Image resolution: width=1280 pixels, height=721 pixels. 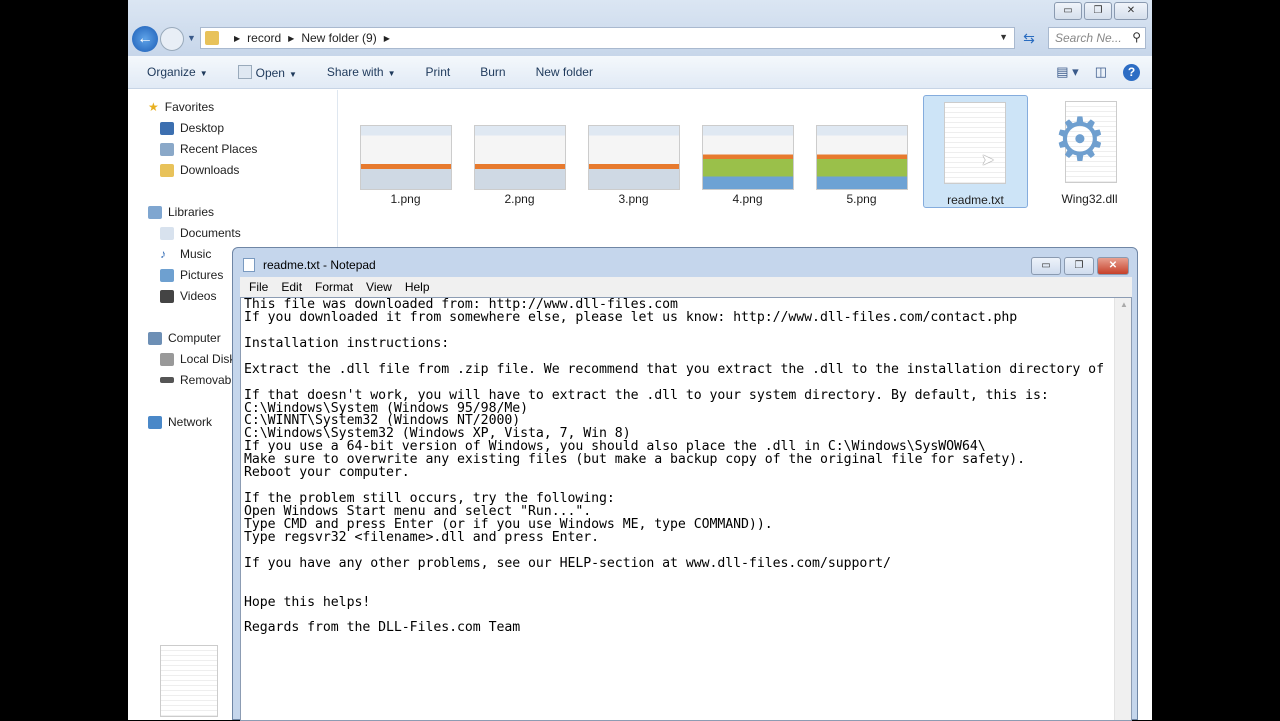 I want to click on file-name: 5.png, so click(x=861, y=199).